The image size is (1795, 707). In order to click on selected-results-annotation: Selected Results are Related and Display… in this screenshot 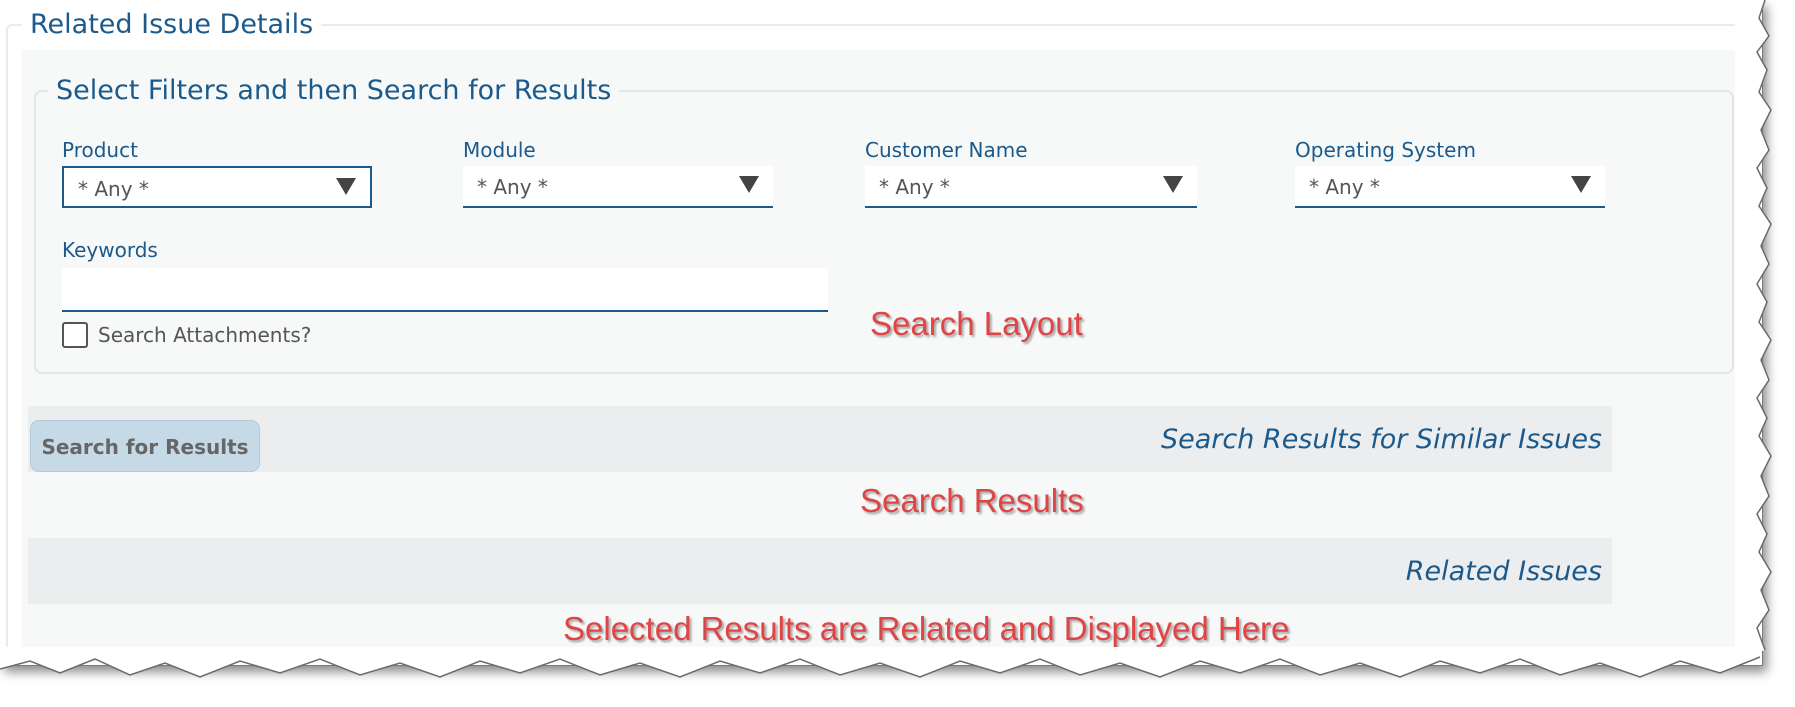, I will do `click(926, 628)`.